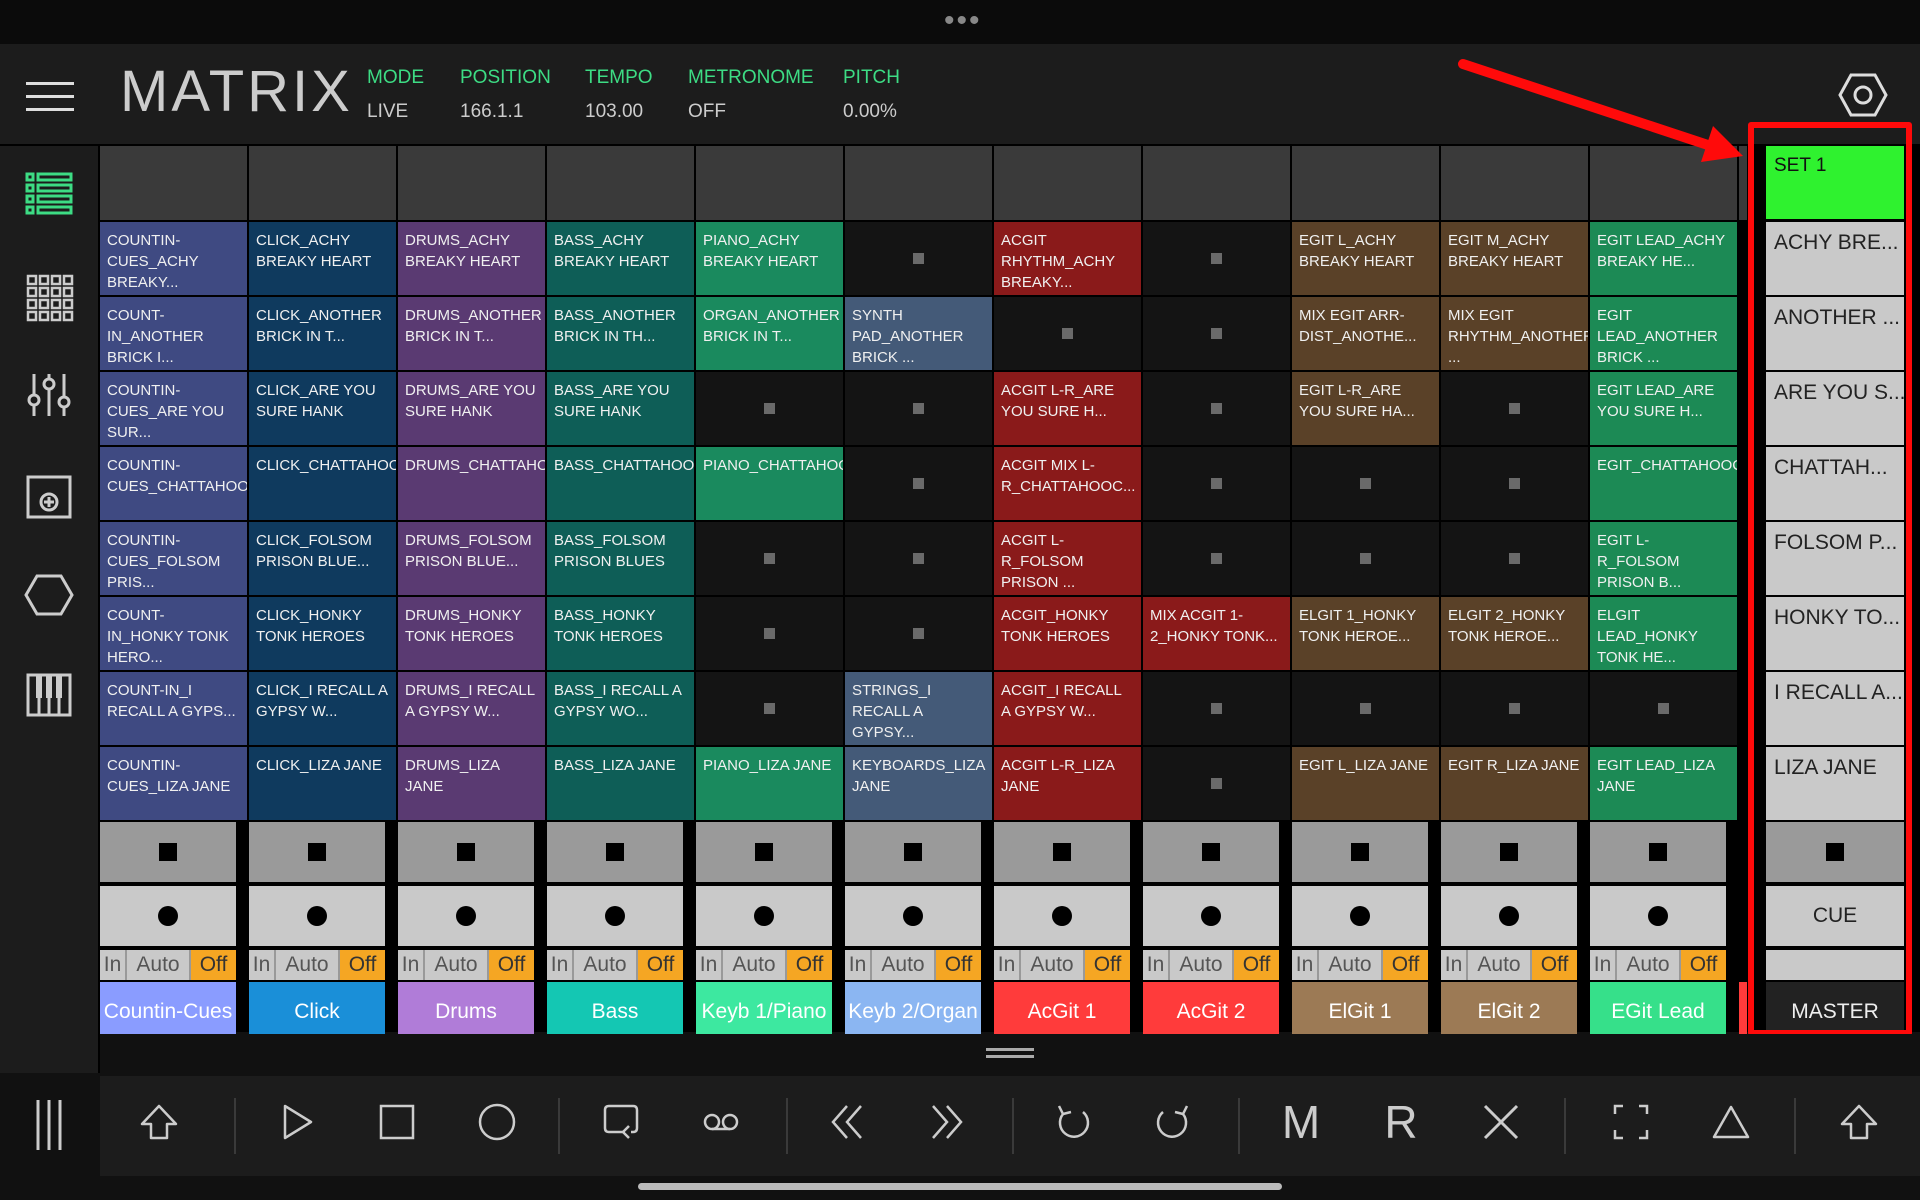 Image resolution: width=1920 pixels, height=1200 pixels. Describe the element at coordinates (49, 695) in the screenshot. I see `piano-icon` at that location.